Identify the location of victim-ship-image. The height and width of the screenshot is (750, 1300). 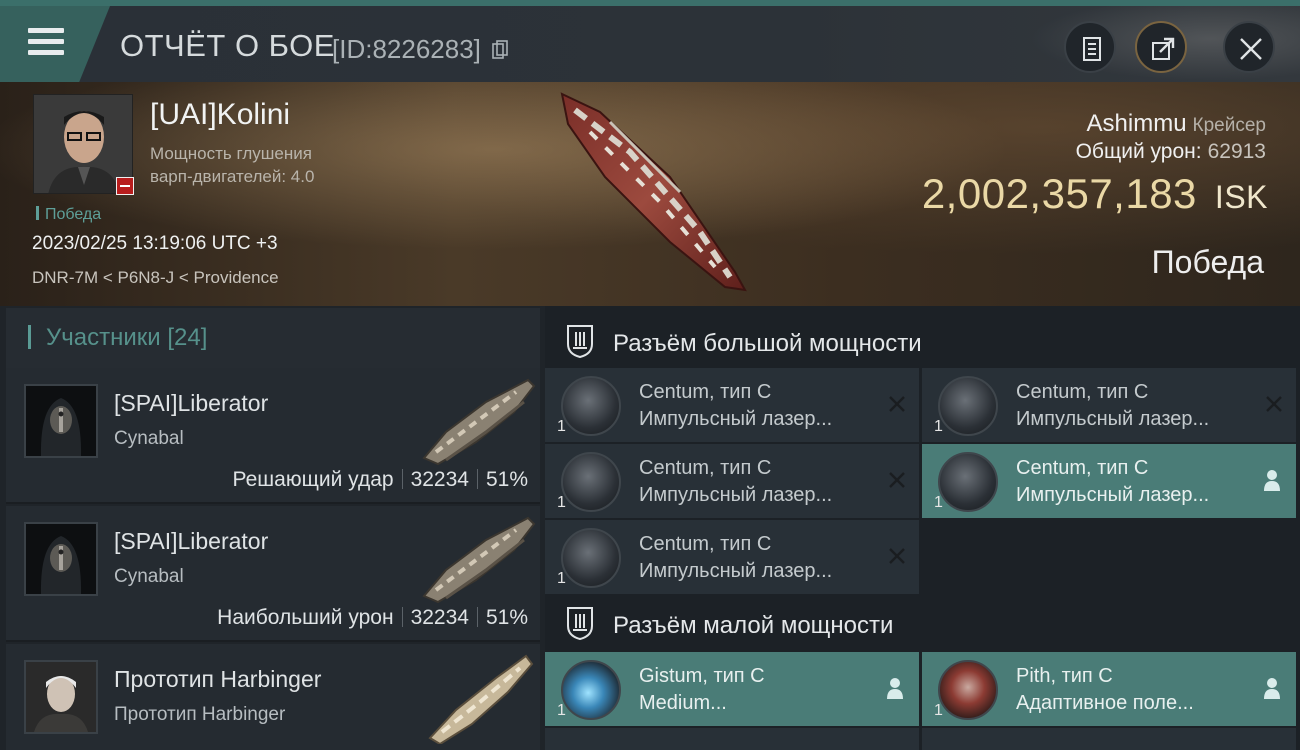
(650, 194).